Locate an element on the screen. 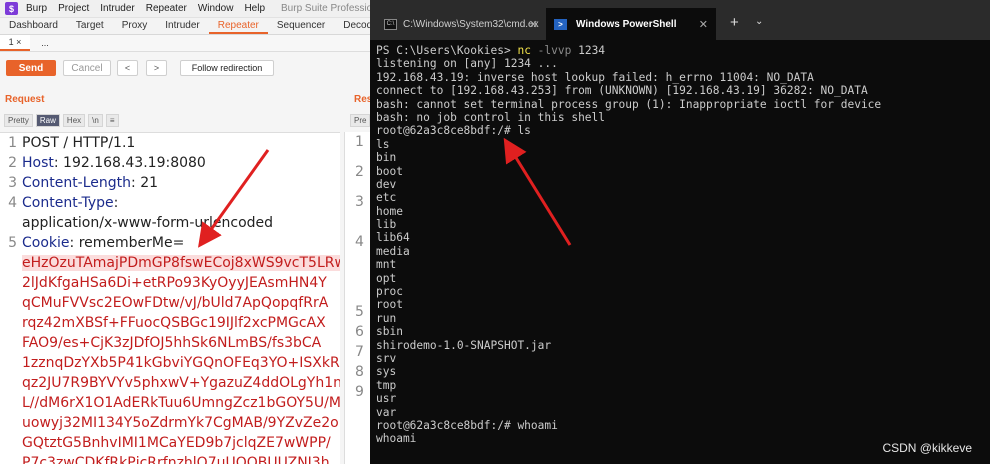 The height and width of the screenshot is (464, 990). view-pretty-tab: Pretty is located at coordinates (18, 120).